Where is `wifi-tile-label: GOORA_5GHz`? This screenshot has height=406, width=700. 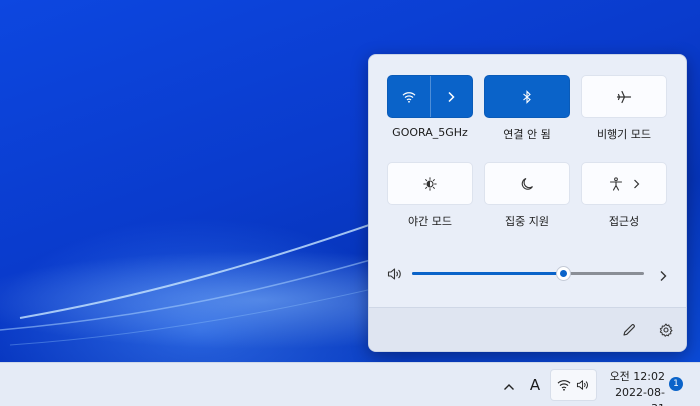
wifi-tile-label: GOORA_5GHz is located at coordinates (430, 132).